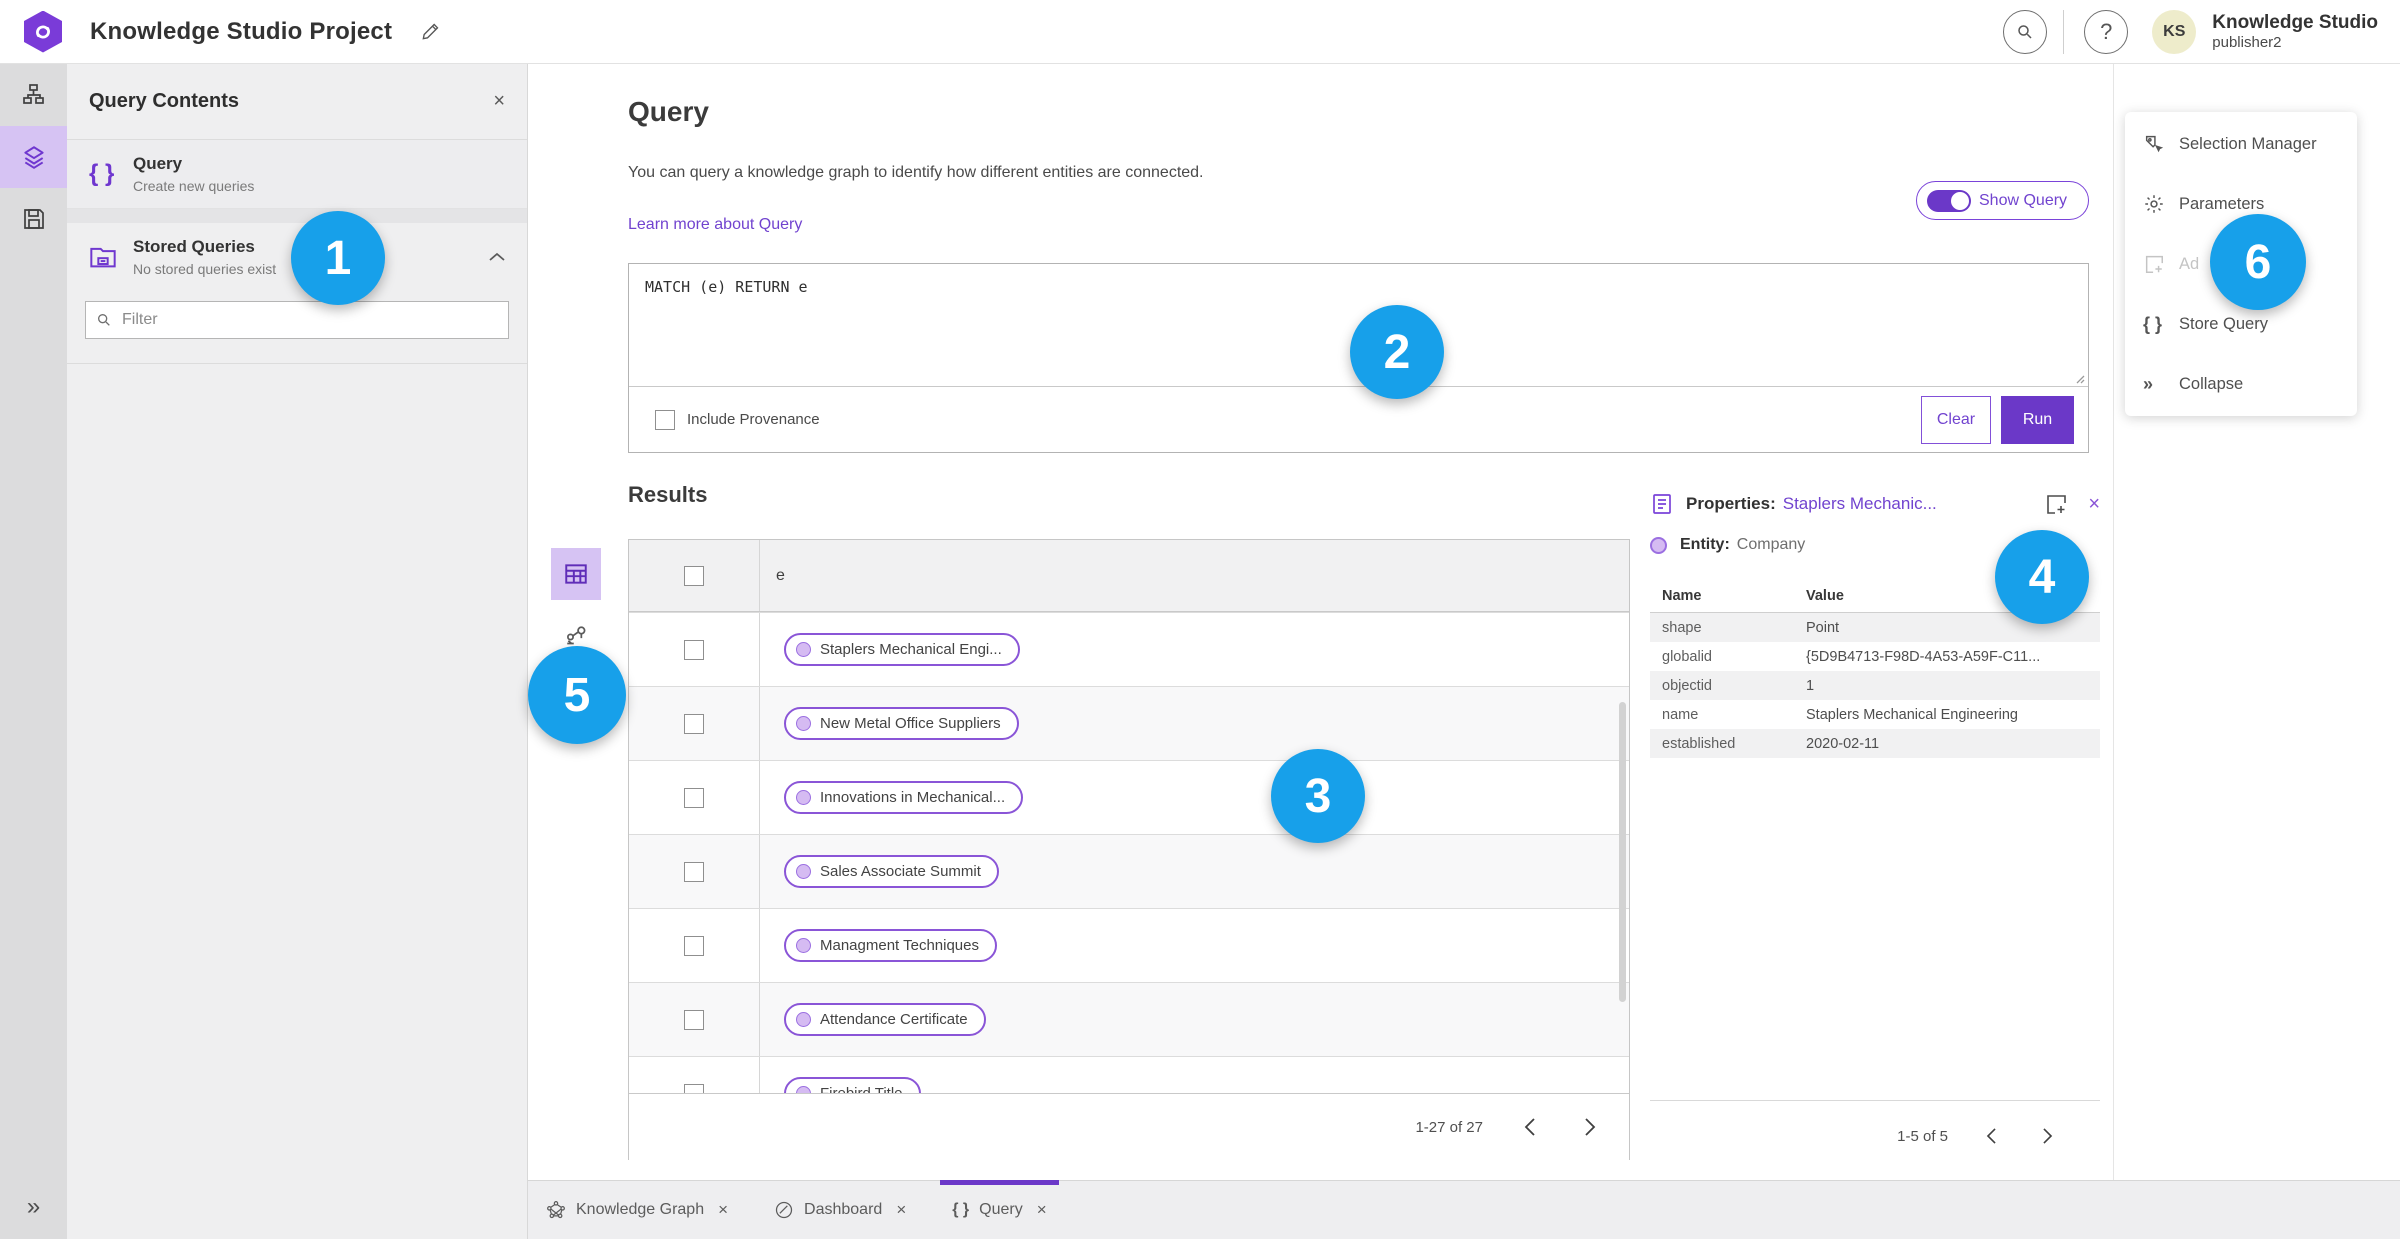 Image resolution: width=2400 pixels, height=1239 pixels. I want to click on braces-icon: { }, so click(2153, 323).